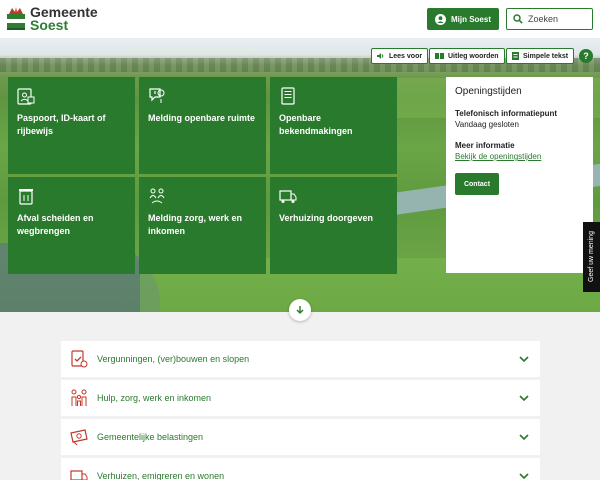 This screenshot has width=600, height=480. Describe the element at coordinates (202, 118) in the screenshot. I see `tile-label: Melding openbare ruimte` at that location.